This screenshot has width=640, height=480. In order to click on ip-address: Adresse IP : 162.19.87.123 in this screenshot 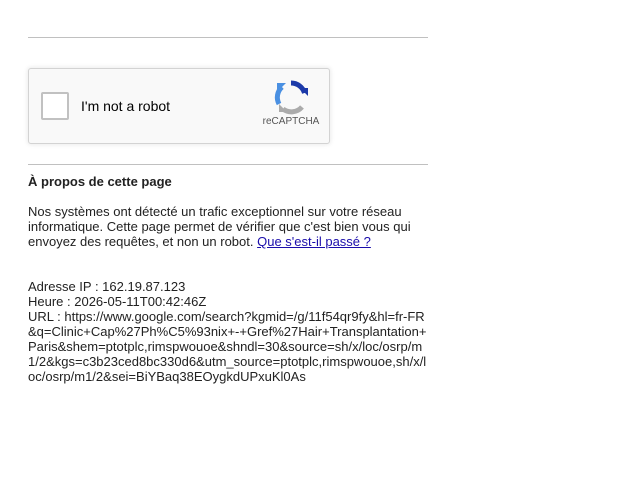, I will do `click(107, 286)`.